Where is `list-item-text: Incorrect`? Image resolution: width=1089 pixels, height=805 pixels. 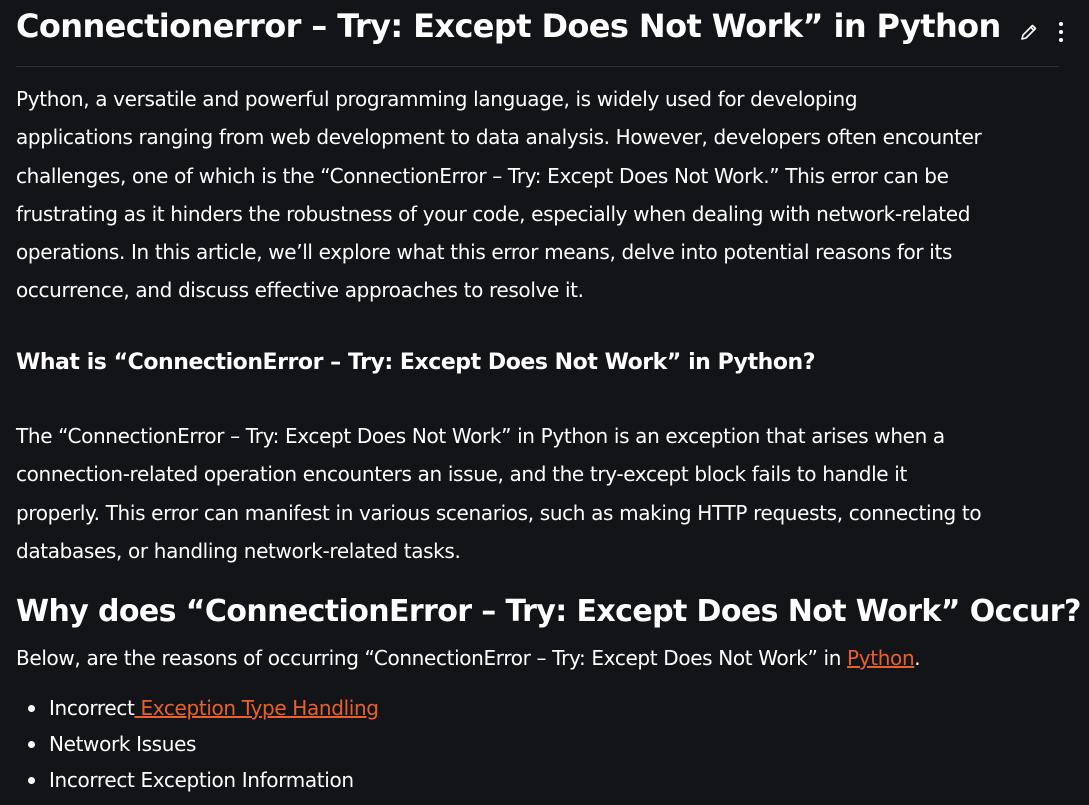 list-item-text: Incorrect is located at coordinates (92, 708).